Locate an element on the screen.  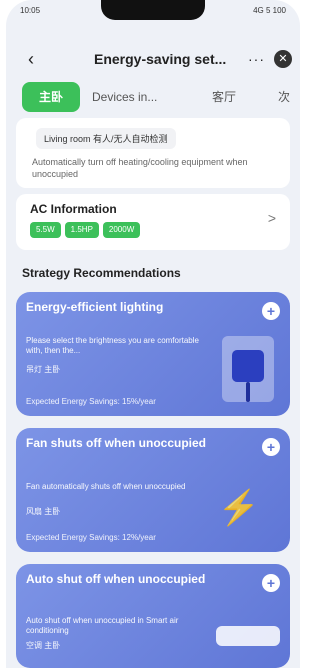
close-icon: ✕ is located at coordinates (283, 59).